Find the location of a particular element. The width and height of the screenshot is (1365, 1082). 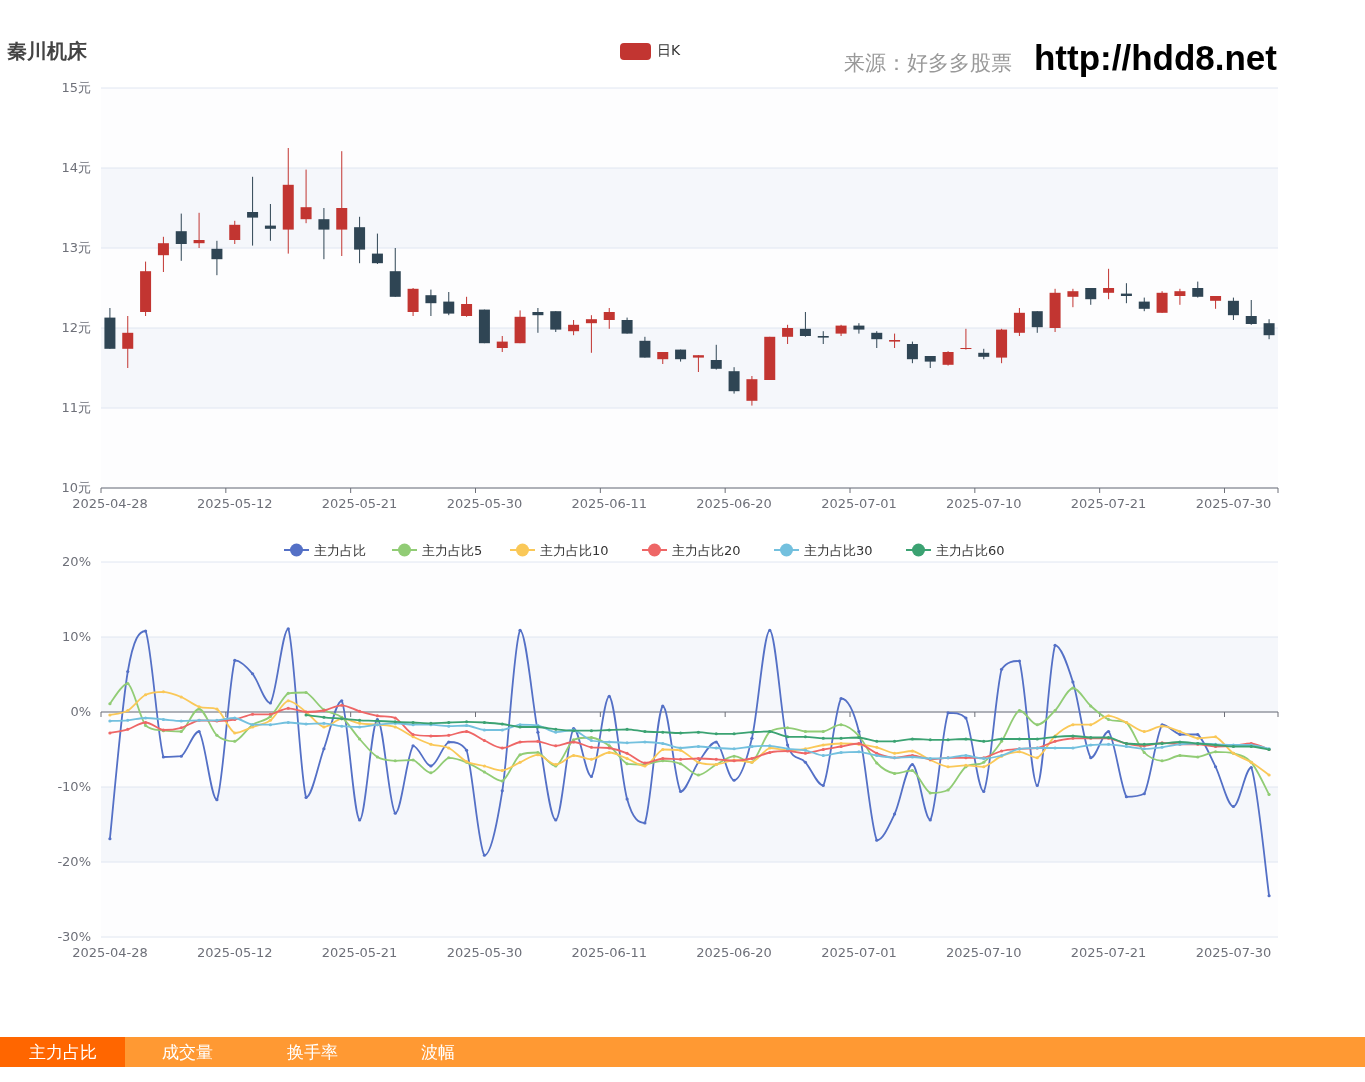

axis-label: 20% is located at coordinates (76, 561).